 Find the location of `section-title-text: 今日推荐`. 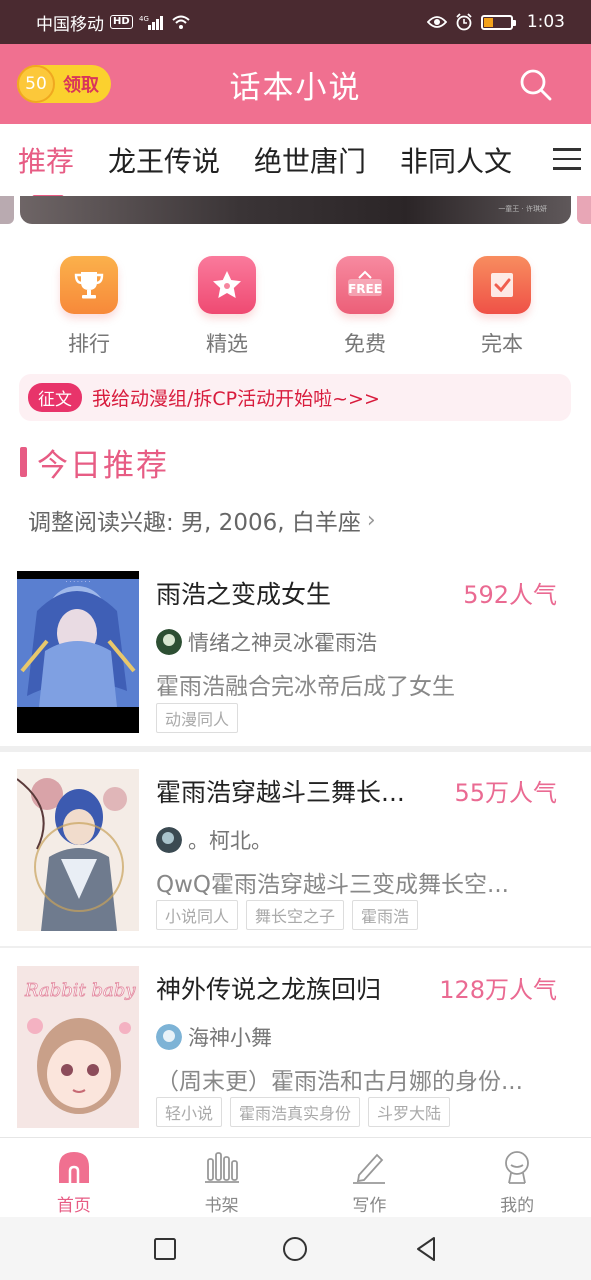

section-title-text: 今日推荐 is located at coordinates (103, 465).